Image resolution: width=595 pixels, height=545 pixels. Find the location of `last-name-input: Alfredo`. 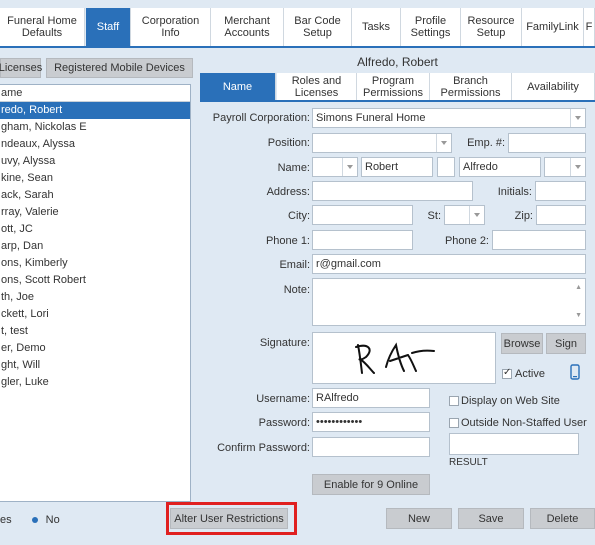

last-name-input: Alfredo is located at coordinates (500, 167).